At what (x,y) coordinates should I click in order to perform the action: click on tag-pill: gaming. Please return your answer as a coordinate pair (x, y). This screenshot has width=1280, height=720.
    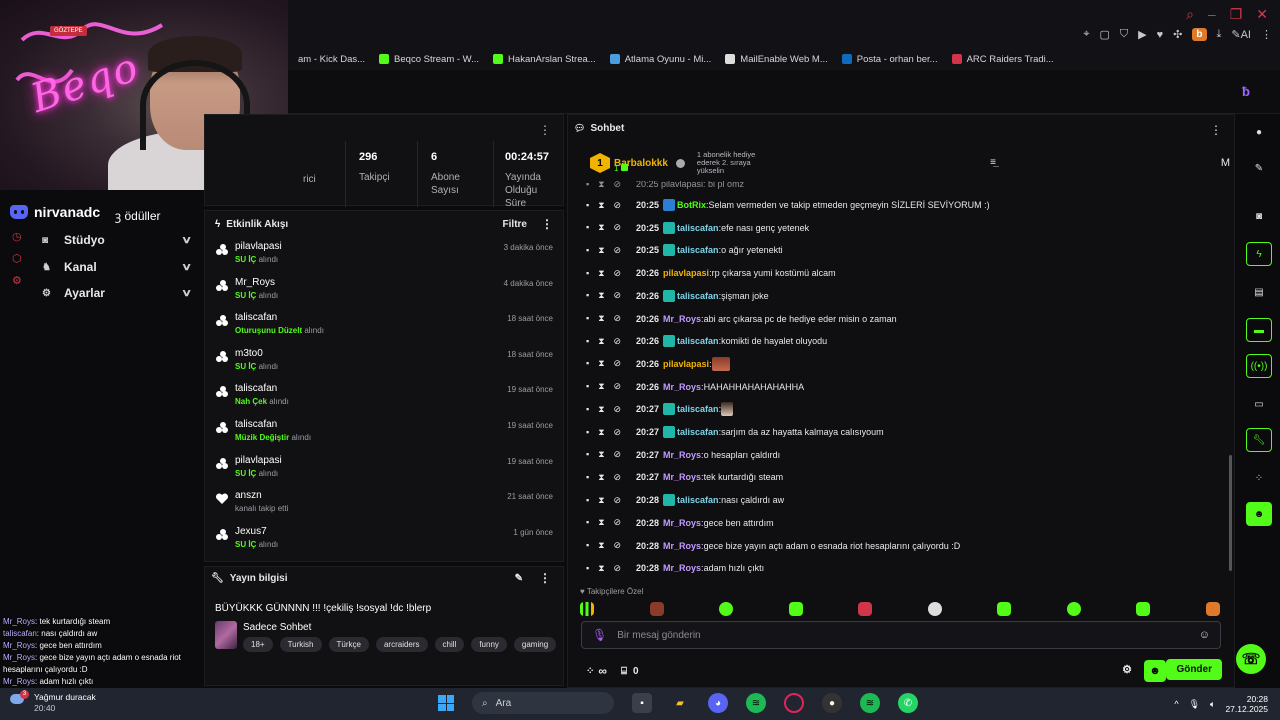
    Looking at the image, I should click on (535, 644).